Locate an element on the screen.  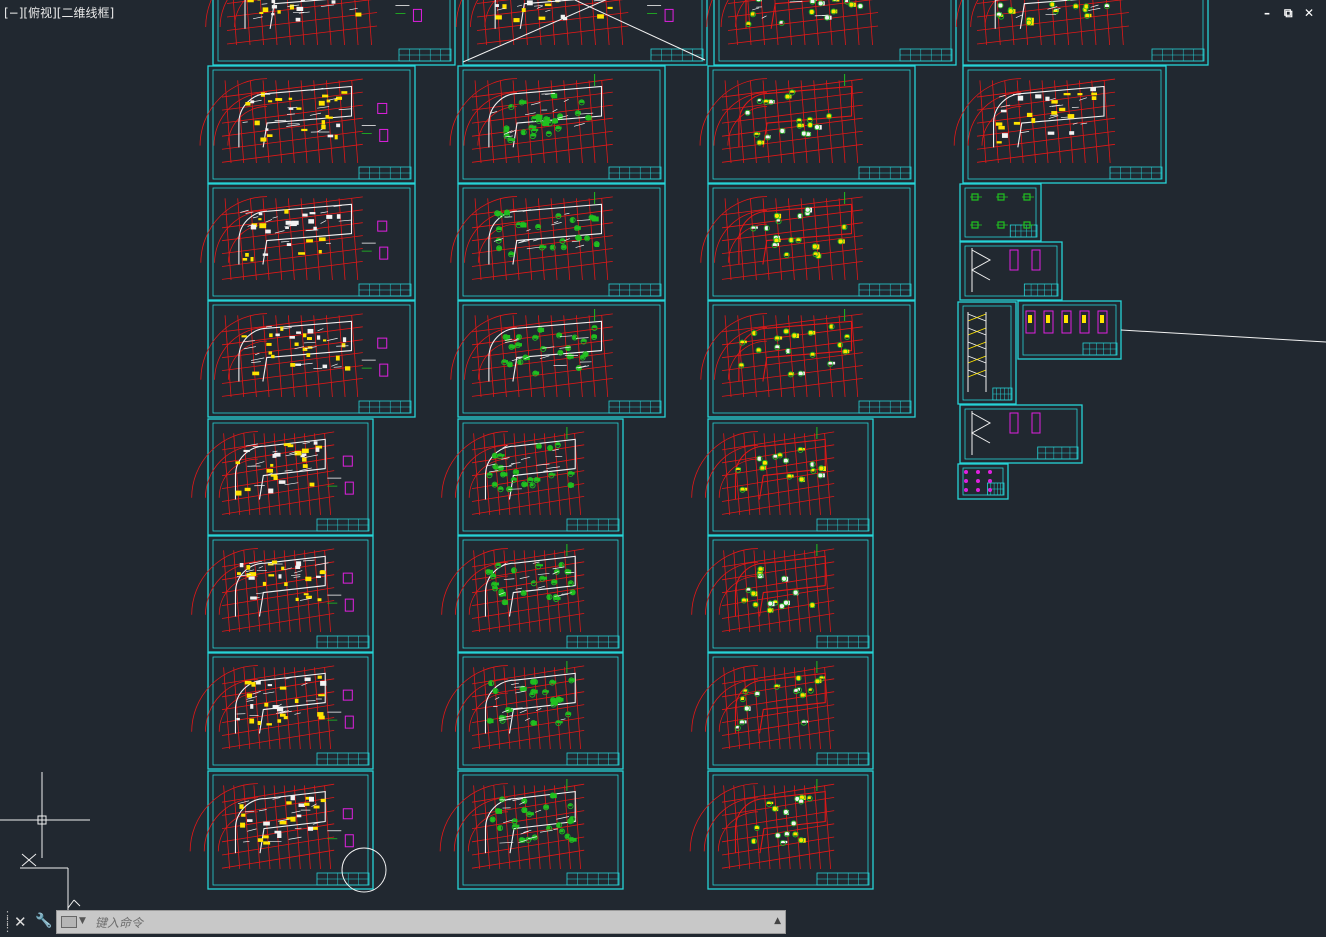
command-prompt-icon is located at coordinates (69, 922).